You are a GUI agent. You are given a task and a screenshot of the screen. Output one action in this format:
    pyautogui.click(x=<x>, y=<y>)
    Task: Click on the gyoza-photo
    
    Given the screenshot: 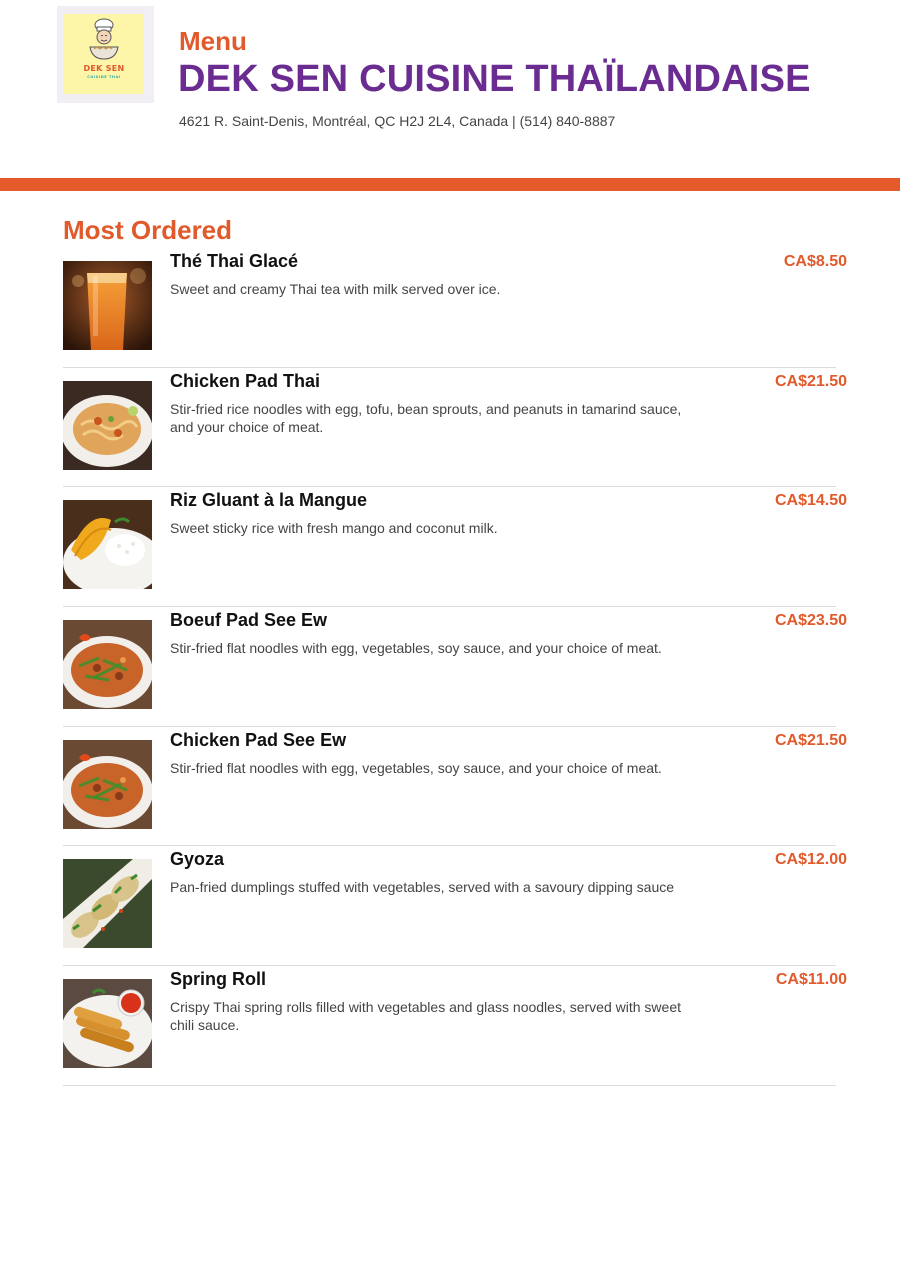 What is the action you would take?
    pyautogui.click(x=107, y=904)
    